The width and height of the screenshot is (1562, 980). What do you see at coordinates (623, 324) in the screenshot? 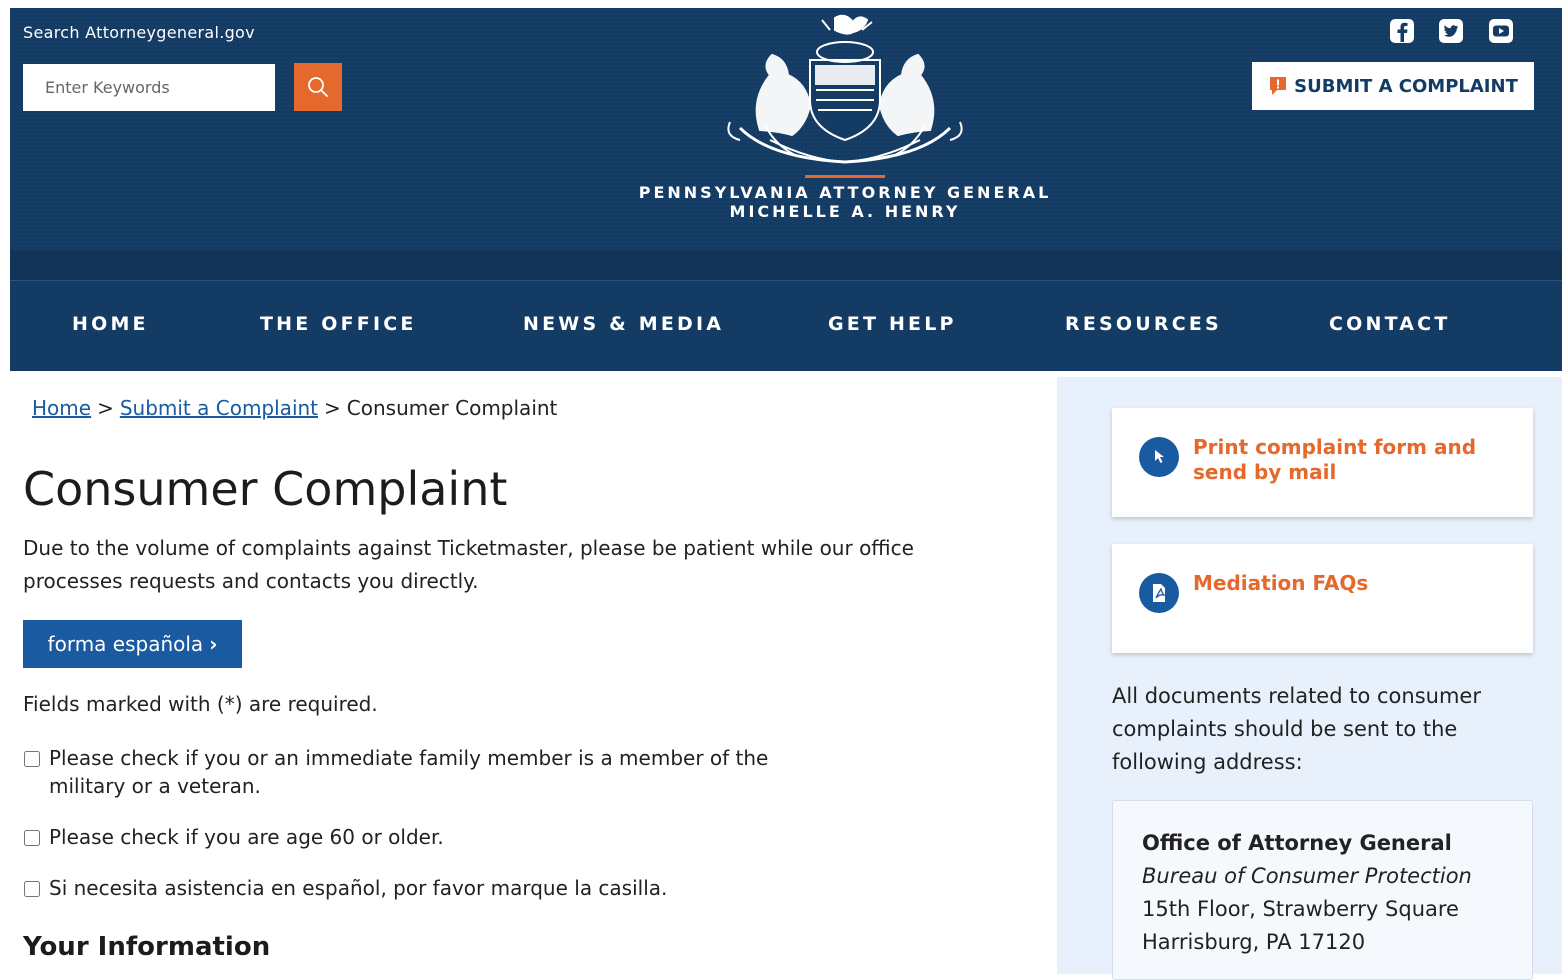
I see `nav-news-media: NEWS & MEDIA` at bounding box center [623, 324].